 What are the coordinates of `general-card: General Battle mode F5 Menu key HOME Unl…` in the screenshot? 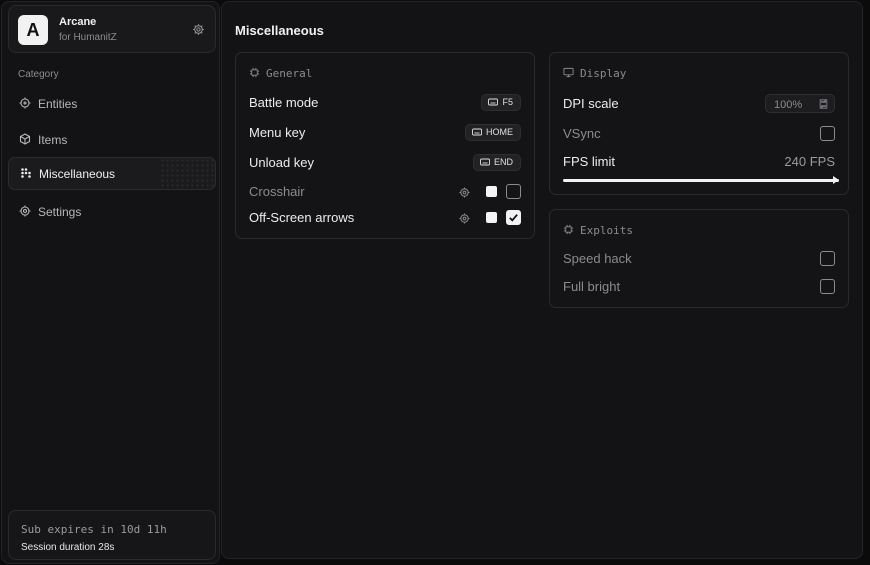 It's located at (385, 145).